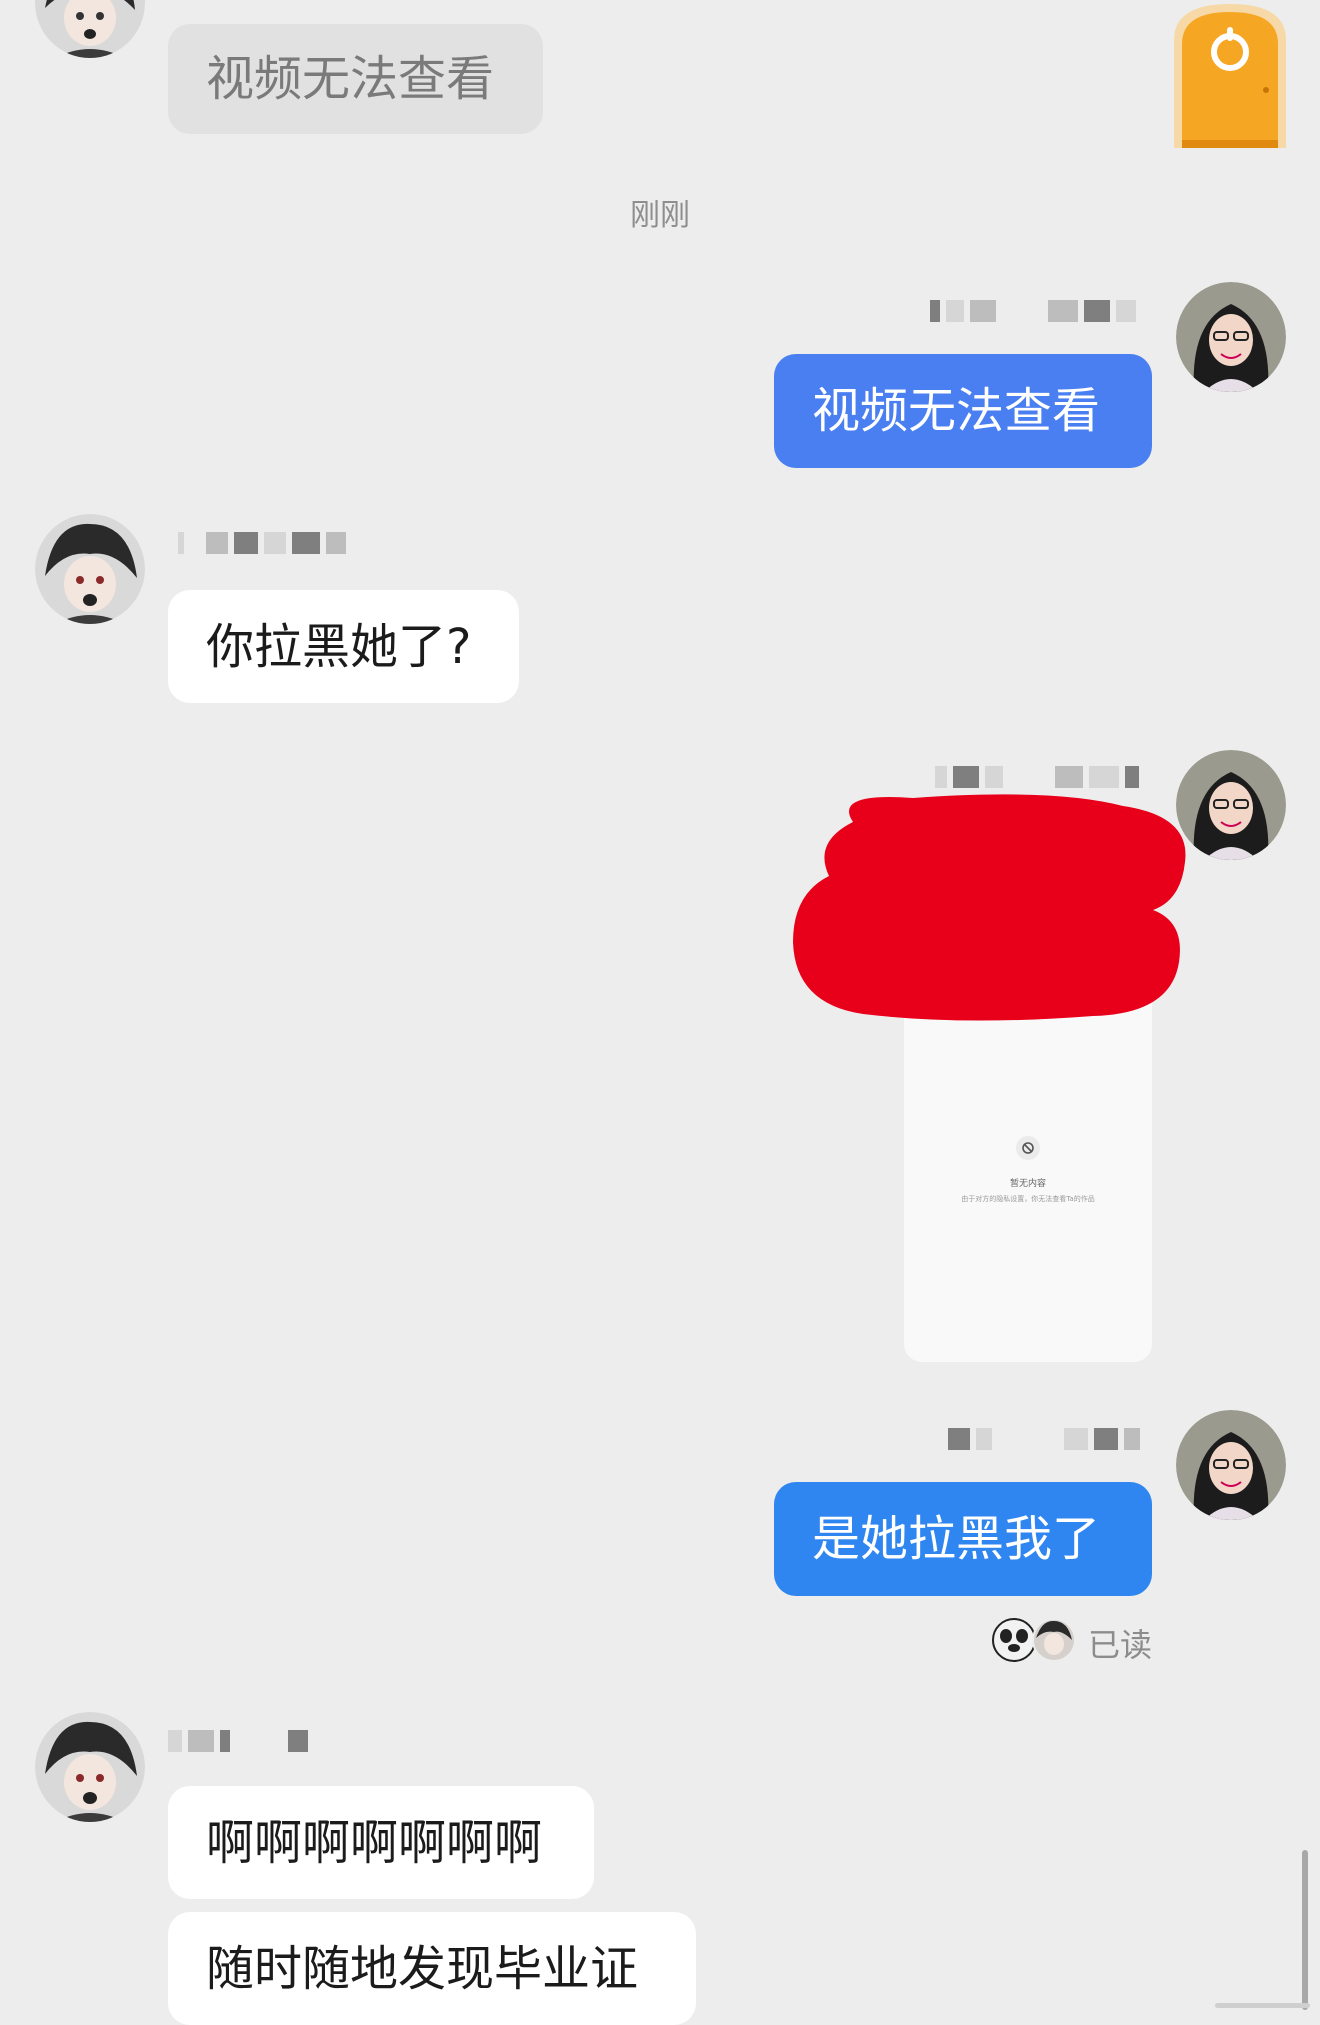 This screenshot has height=2025, width=1320. I want to click on message-bubble-outgoing: 视频无法查看, so click(963, 411).